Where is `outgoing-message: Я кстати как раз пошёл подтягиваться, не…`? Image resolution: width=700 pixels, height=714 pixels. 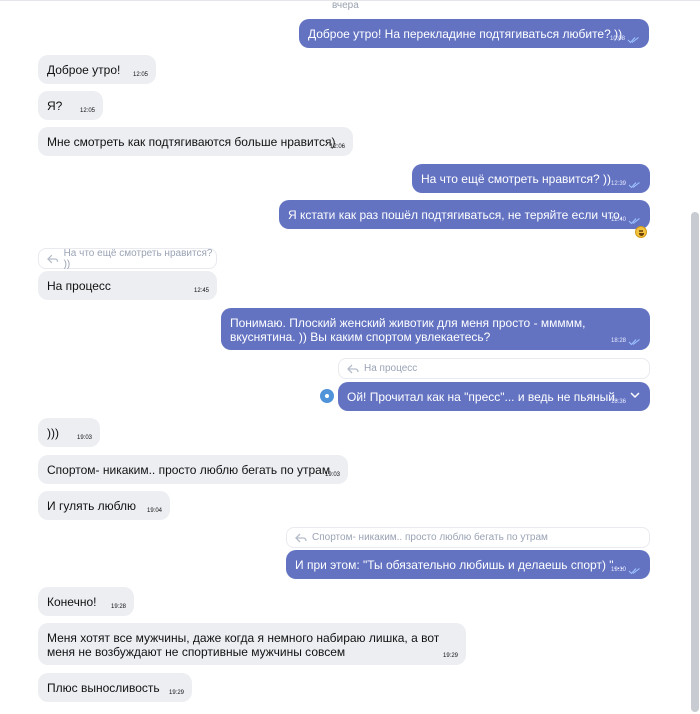
outgoing-message: Я кстати как раз пошёл подтягиваться, не… is located at coordinates (464, 214).